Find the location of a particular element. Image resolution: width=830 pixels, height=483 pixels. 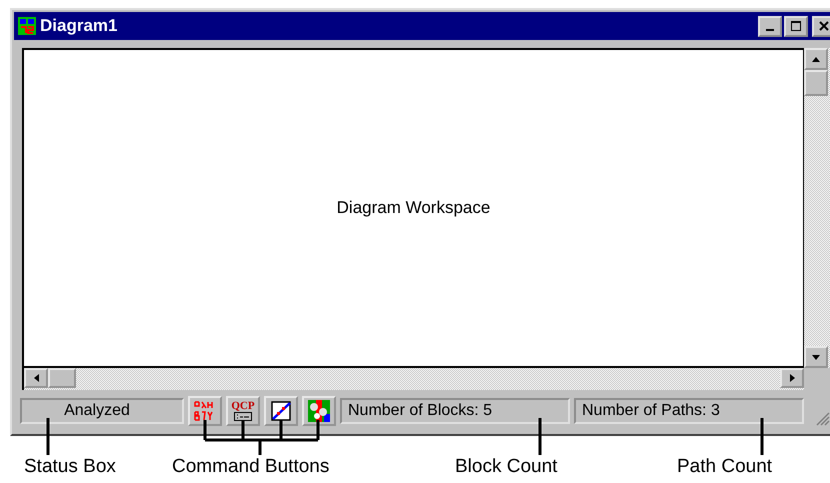

scroll-left-button is located at coordinates (36, 378).